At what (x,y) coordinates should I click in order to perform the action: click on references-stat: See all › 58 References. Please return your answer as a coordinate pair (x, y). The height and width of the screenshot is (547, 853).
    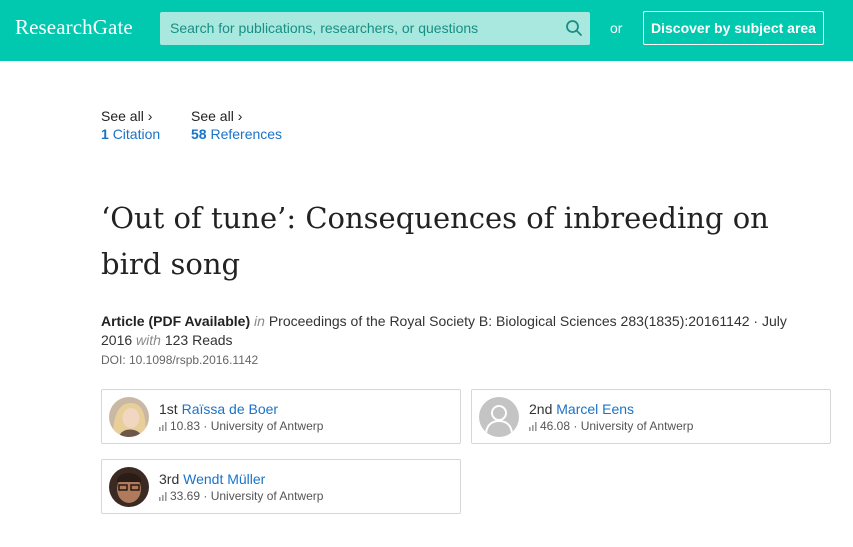
    Looking at the image, I should click on (236, 125).